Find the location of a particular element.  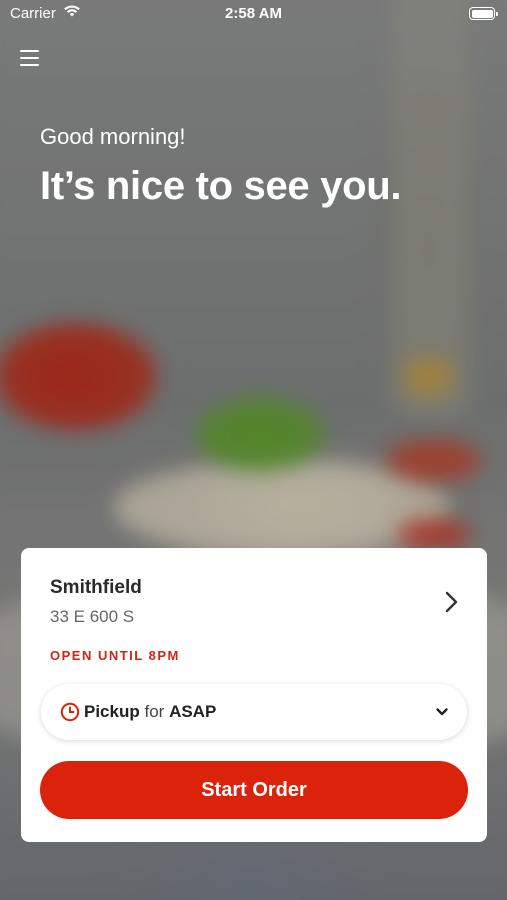

clock-icon is located at coordinates (70, 712).